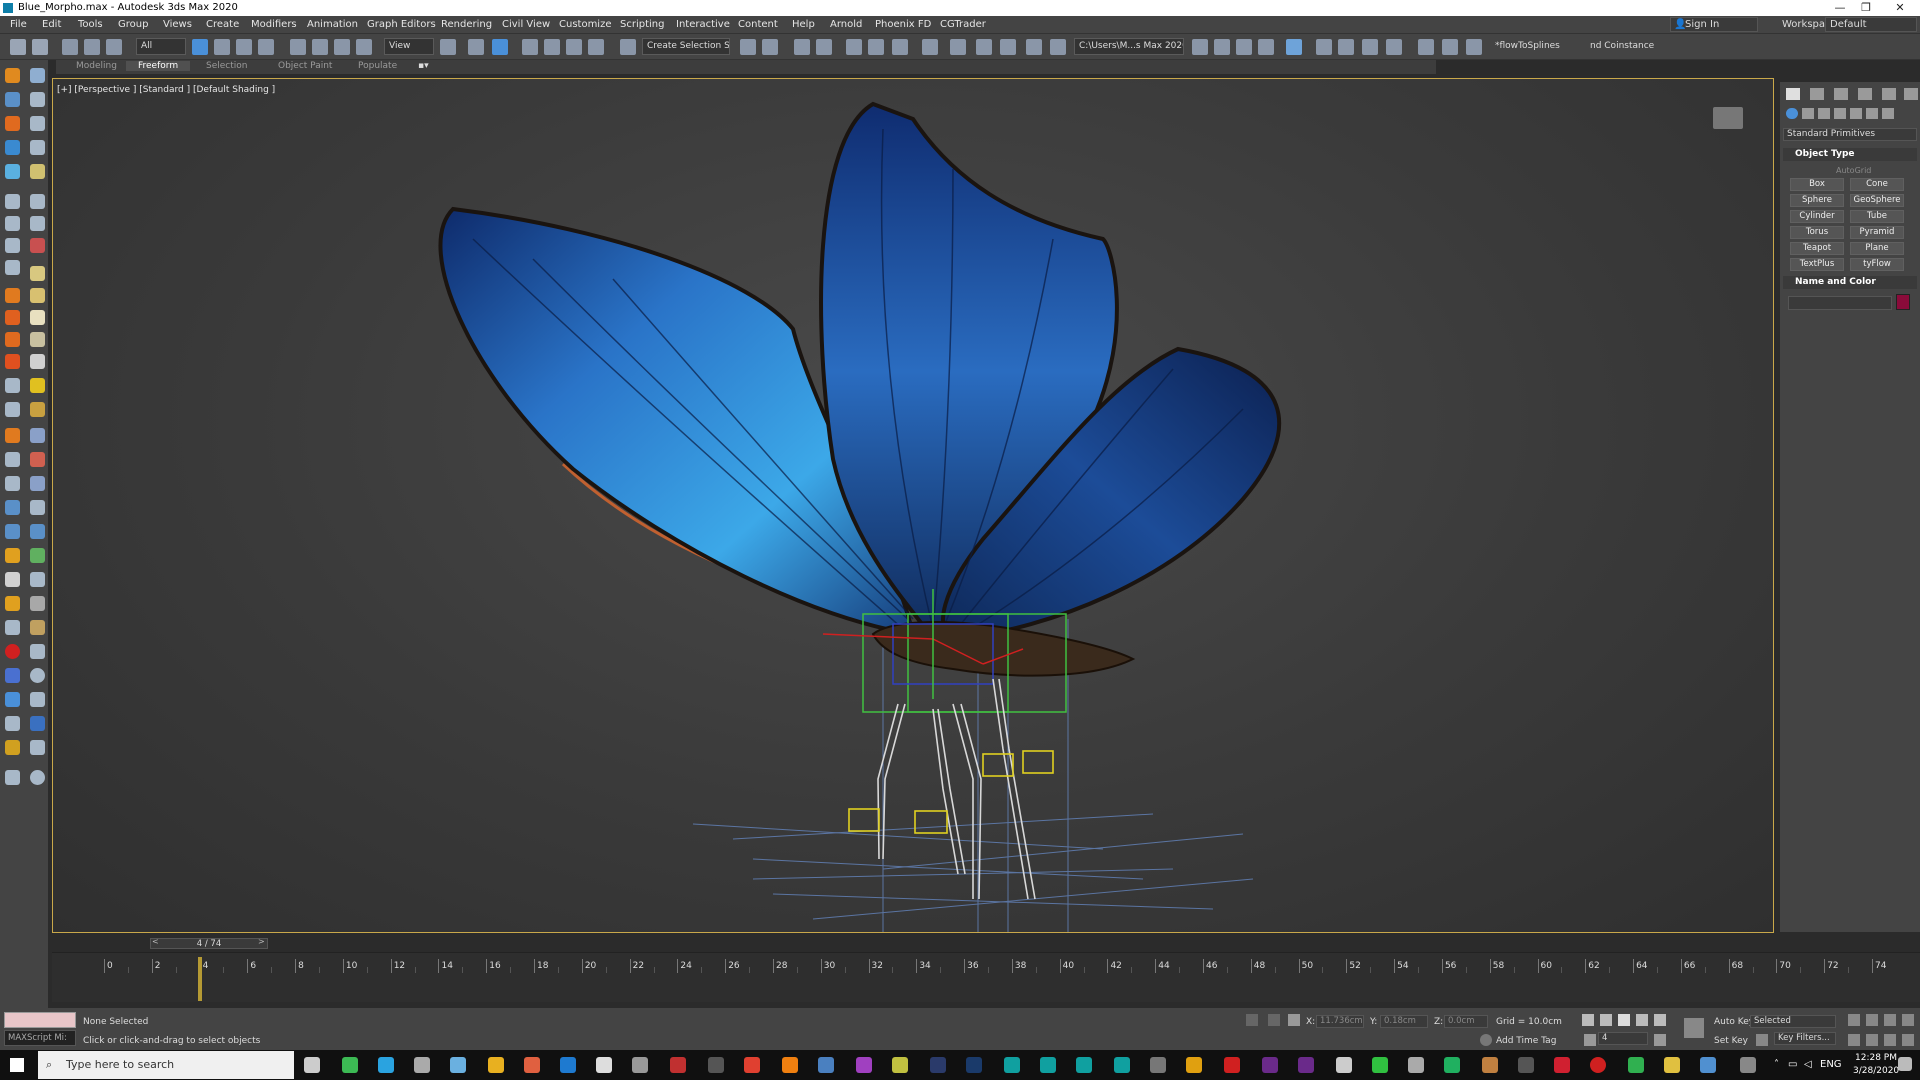 Image resolution: width=1920 pixels, height=1080 pixels. I want to click on script-button-coinstance: nd Coinstance, so click(1622, 46).